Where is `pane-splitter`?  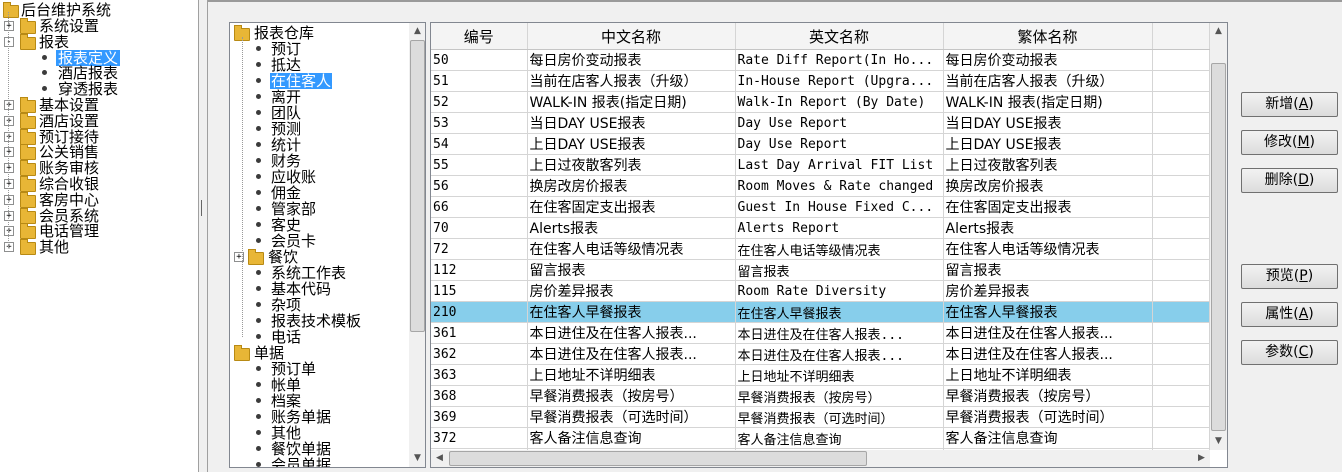 pane-splitter is located at coordinates (203, 236).